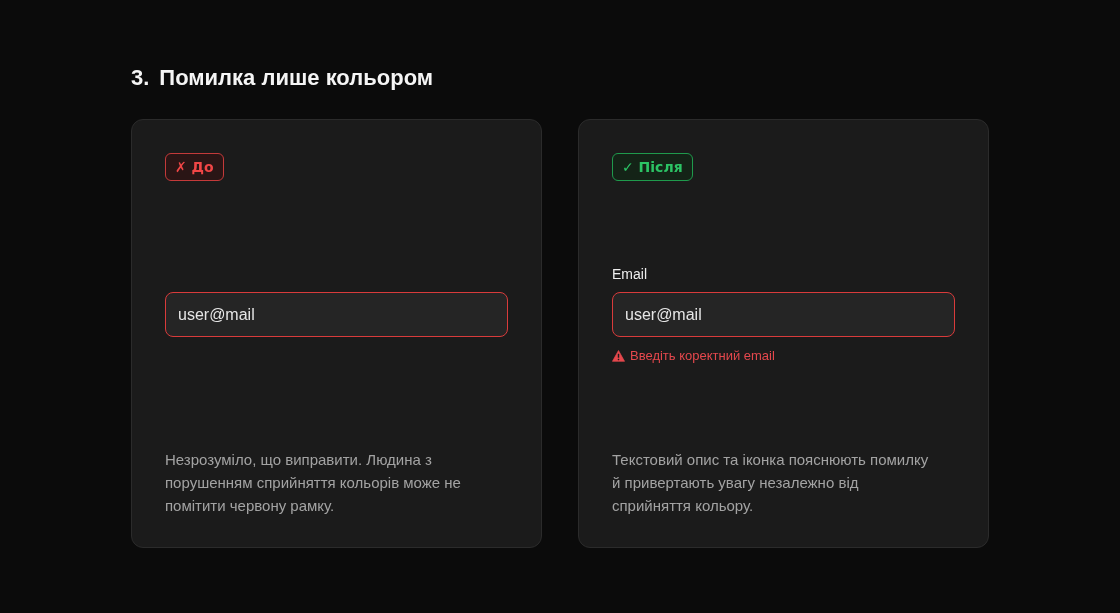 The height and width of the screenshot is (613, 1120). What do you see at coordinates (313, 483) in the screenshot?
I see `description-text: Незрозуміло, що виправити. Людина з порушенням сприйняття кольорів може не помітити червону рамку.` at bounding box center [313, 483].